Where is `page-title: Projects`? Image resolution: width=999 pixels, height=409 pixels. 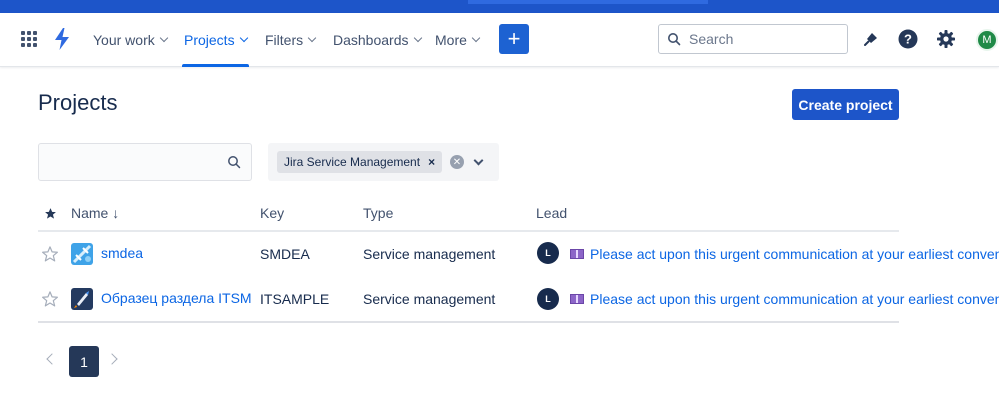 page-title: Projects is located at coordinates (78, 102).